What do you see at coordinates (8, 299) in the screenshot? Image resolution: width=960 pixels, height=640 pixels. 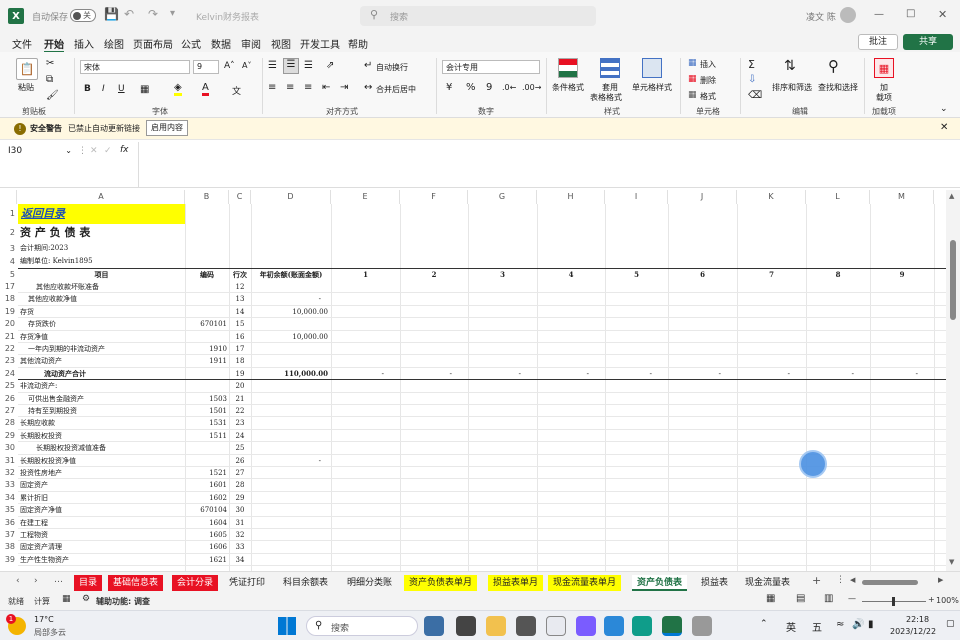 I see `row-header: 18` at bounding box center [8, 299].